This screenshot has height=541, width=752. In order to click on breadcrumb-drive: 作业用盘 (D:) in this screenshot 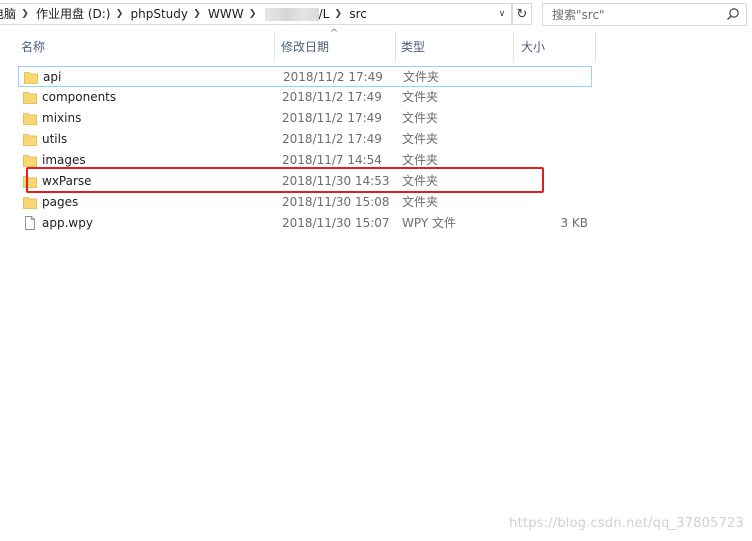, I will do `click(72, 14)`.